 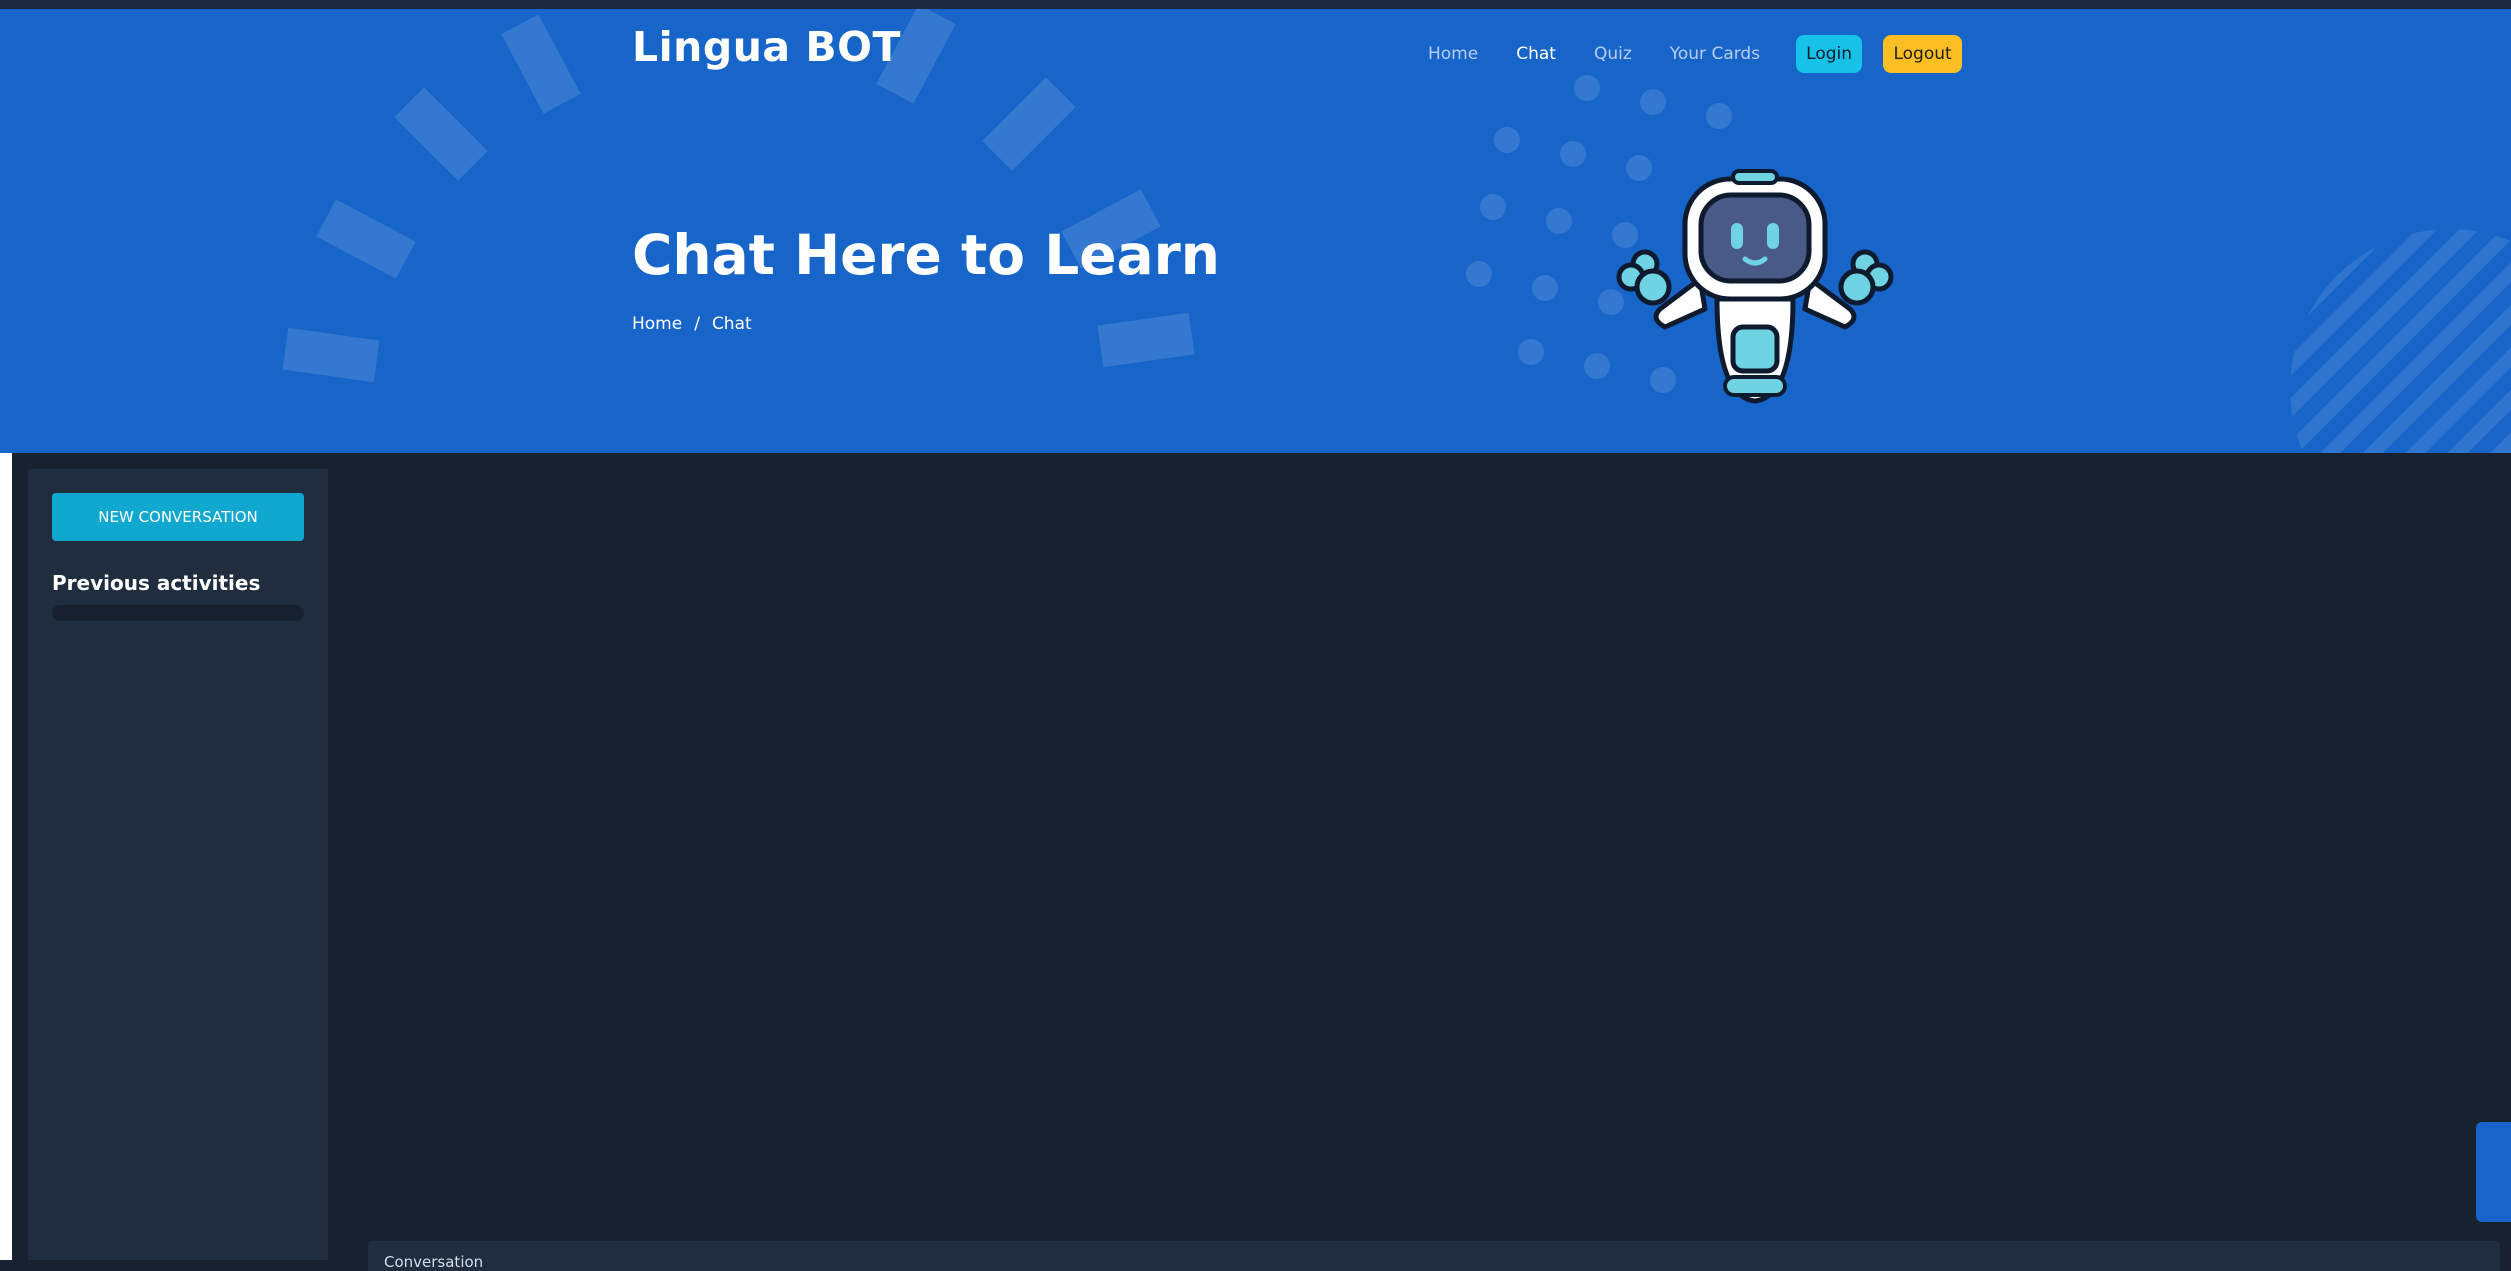 I want to click on breadcrumb-current: Chat, so click(x=731, y=324).